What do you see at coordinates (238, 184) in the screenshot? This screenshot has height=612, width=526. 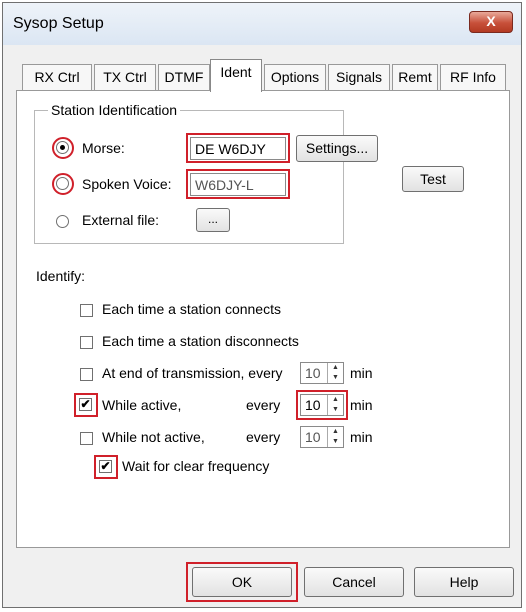 I see `spoken-voice-field: W6DJY-L` at bounding box center [238, 184].